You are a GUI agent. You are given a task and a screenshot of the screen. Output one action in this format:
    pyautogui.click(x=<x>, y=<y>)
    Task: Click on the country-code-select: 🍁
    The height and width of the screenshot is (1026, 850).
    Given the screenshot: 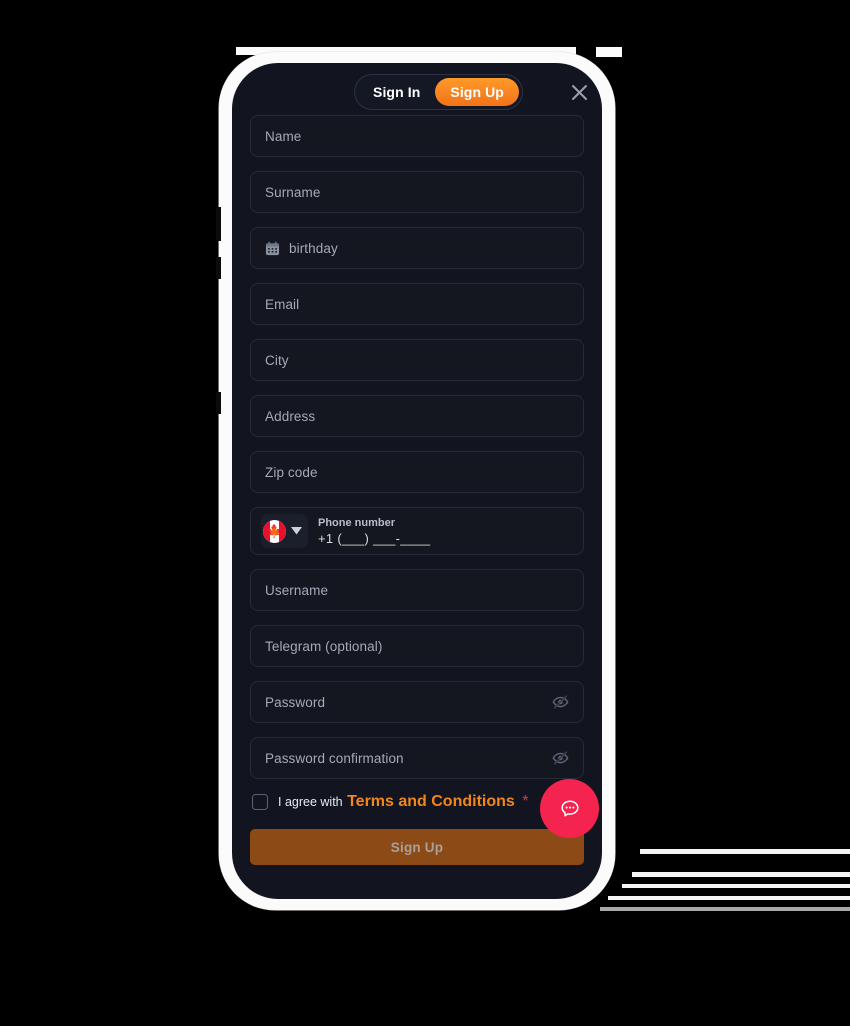 What is the action you would take?
    pyautogui.click(x=284, y=531)
    